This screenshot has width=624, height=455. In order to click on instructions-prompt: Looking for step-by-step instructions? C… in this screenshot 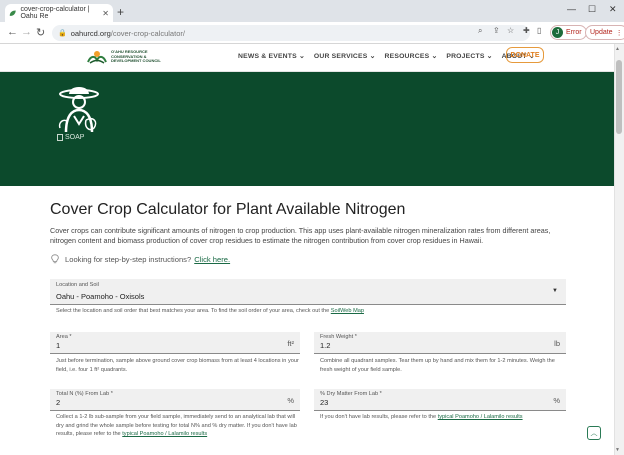, I will do `click(140, 259)`.